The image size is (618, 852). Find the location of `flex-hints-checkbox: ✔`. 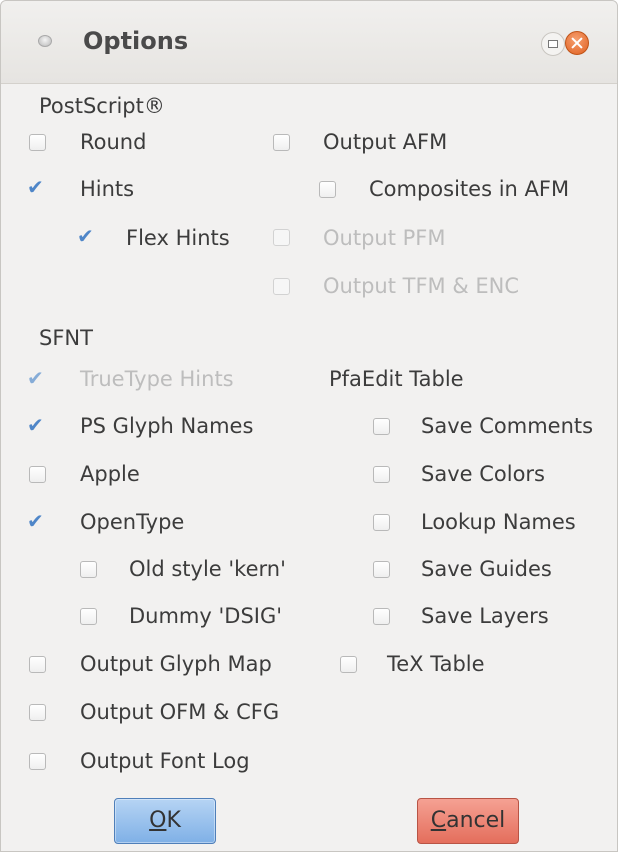

flex-hints-checkbox: ✔ is located at coordinates (87, 236).